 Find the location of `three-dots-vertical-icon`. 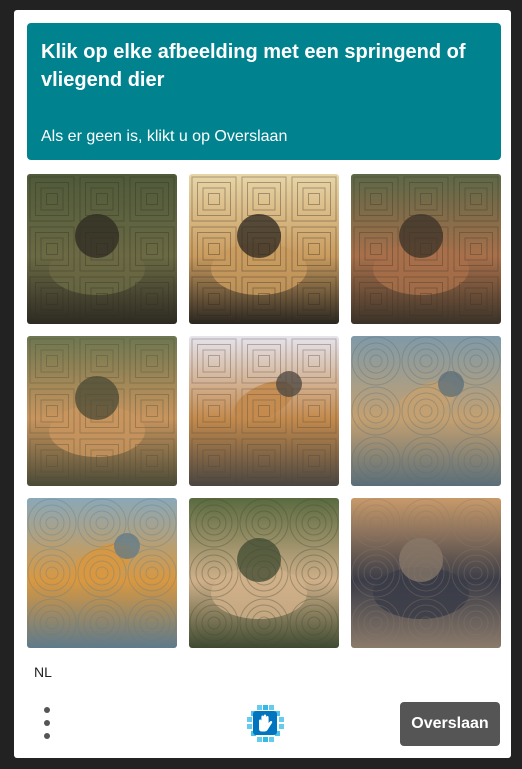

three-dots-vertical-icon is located at coordinates (47, 723).